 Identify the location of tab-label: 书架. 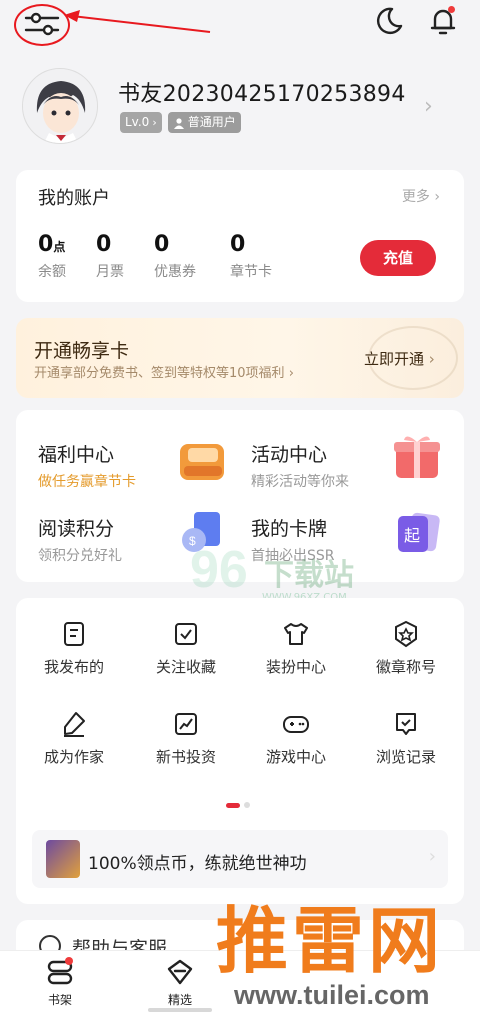
(59, 1000).